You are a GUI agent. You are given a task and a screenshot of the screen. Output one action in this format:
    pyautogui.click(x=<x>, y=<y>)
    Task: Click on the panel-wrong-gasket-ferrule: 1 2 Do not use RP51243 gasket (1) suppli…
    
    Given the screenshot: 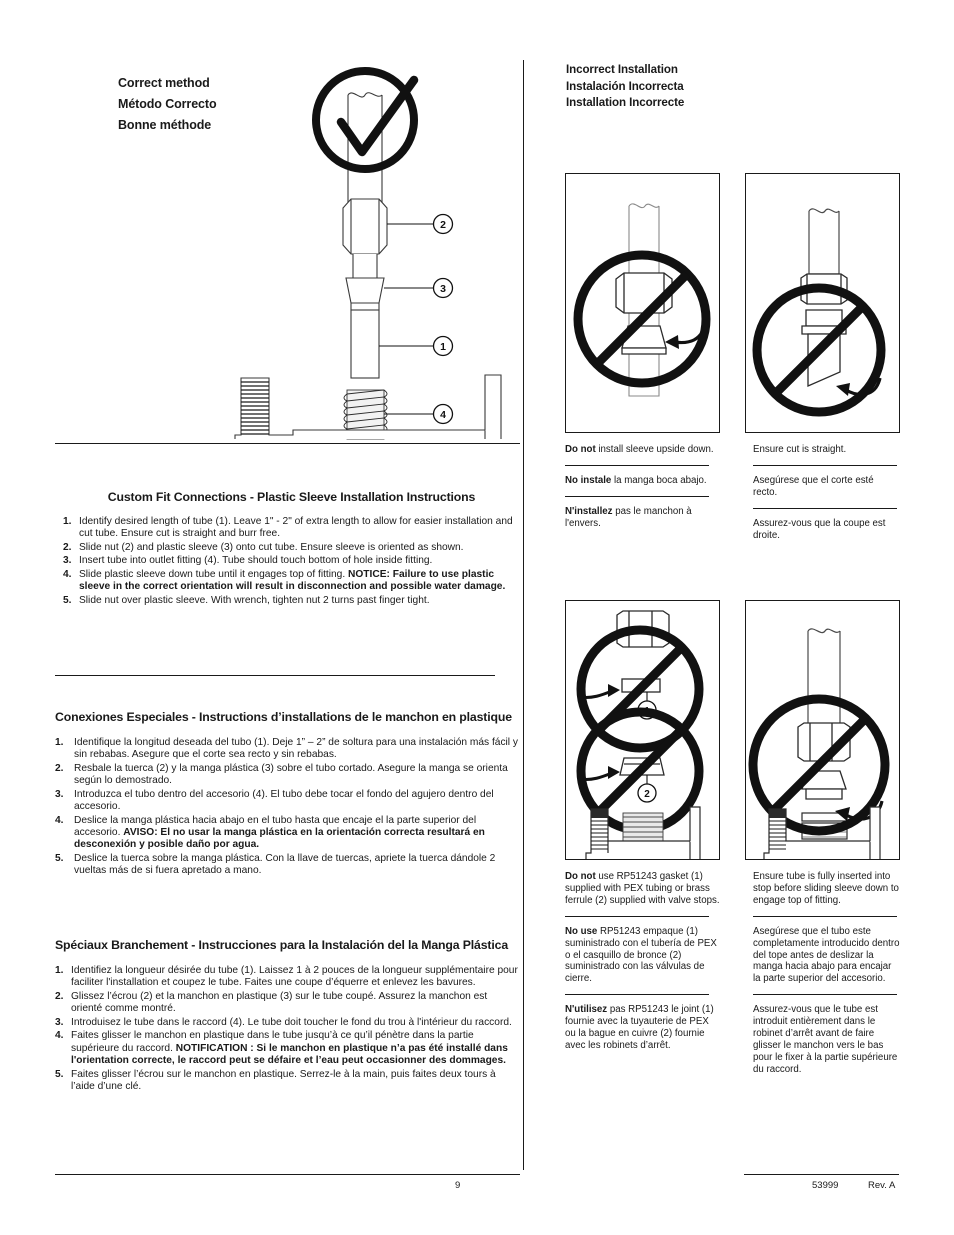 What is the action you would take?
    pyautogui.click(x=642, y=826)
    